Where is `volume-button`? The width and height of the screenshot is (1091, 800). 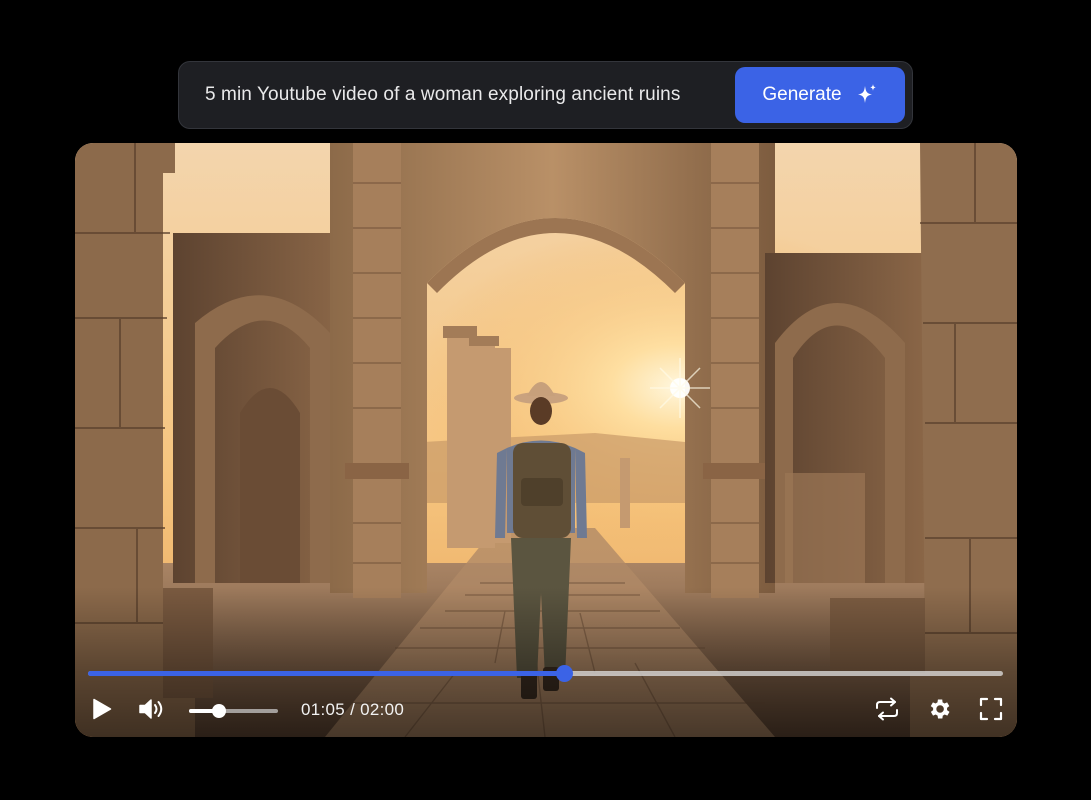
volume-button is located at coordinates (152, 711).